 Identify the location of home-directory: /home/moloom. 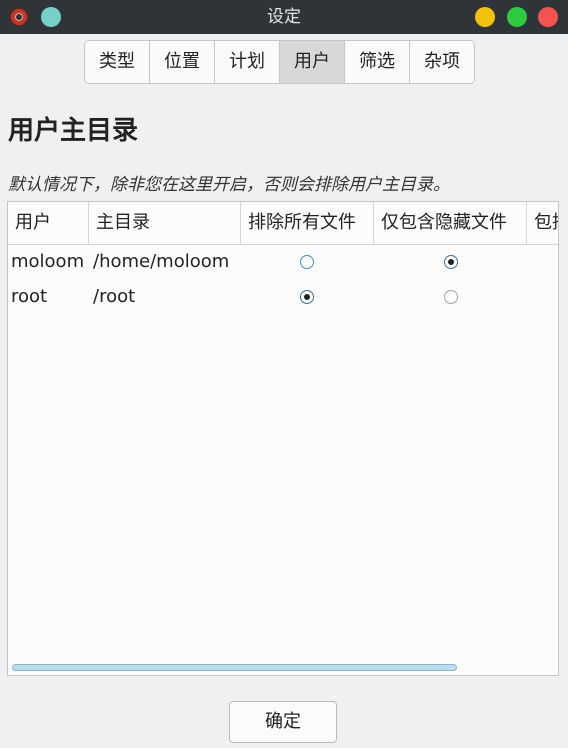
(161, 261).